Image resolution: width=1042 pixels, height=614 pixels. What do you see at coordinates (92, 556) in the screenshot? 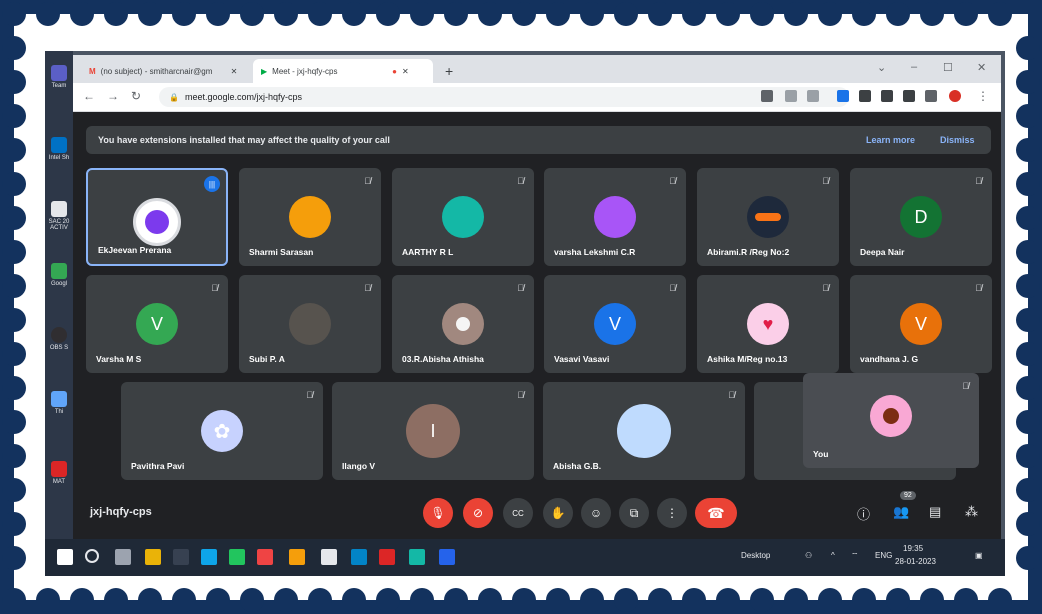
I see `search-icon` at bounding box center [92, 556].